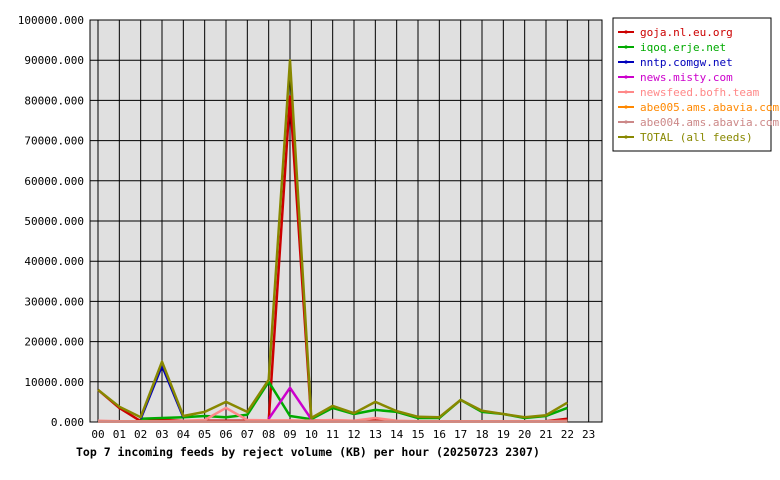 The width and height of the screenshot is (780, 480). What do you see at coordinates (247, 434) in the screenshot?
I see `x-tick-label: 07` at bounding box center [247, 434].